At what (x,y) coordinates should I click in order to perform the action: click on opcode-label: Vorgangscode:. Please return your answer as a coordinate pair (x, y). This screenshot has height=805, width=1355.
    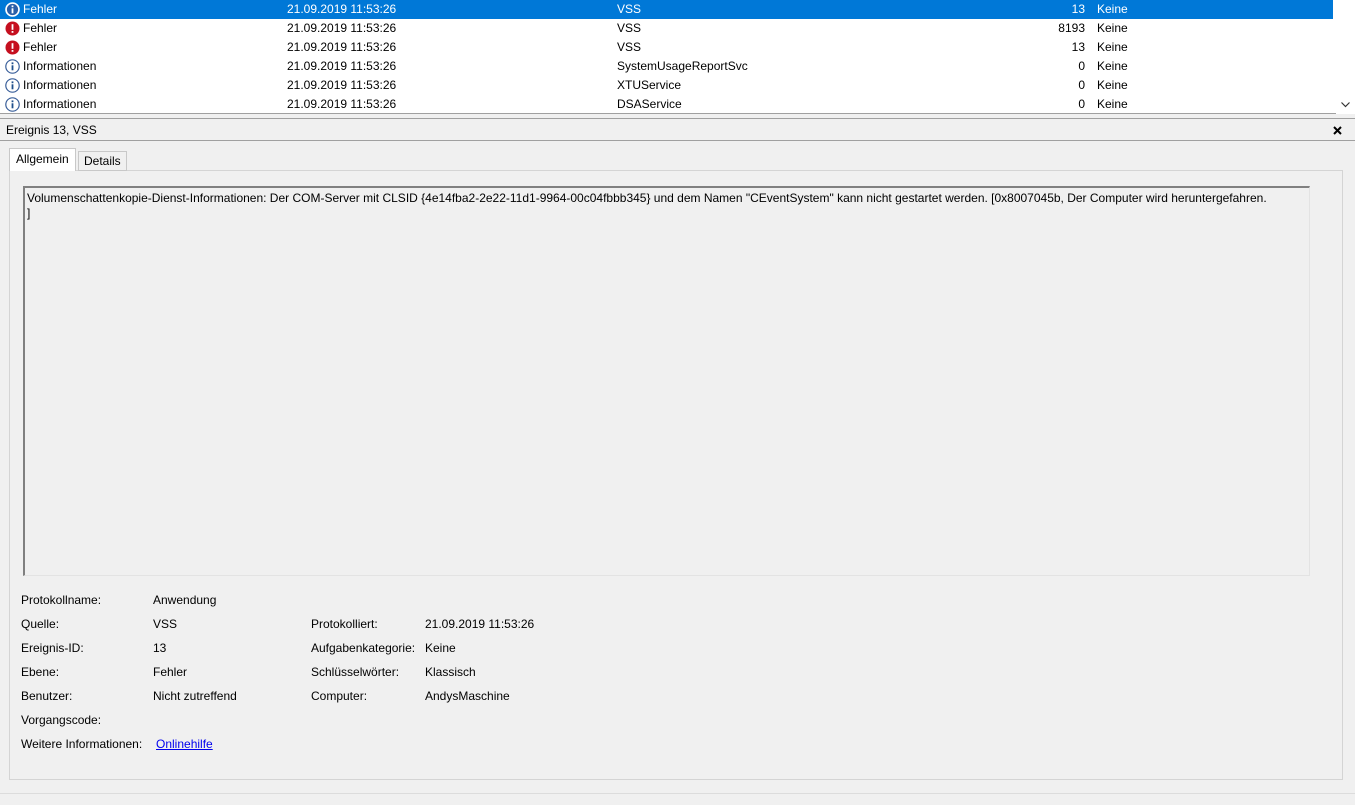
    Looking at the image, I should click on (61, 720).